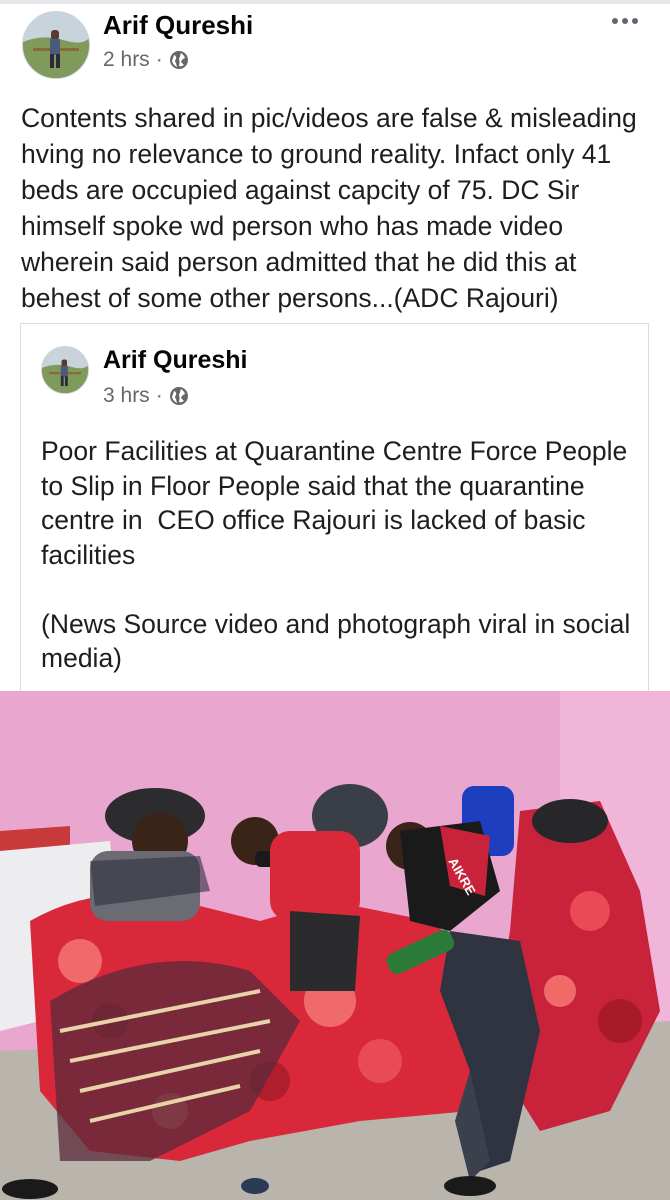 This screenshot has height=1200, width=670. I want to click on shared-post-meta: 3 hrs ·, so click(146, 396).